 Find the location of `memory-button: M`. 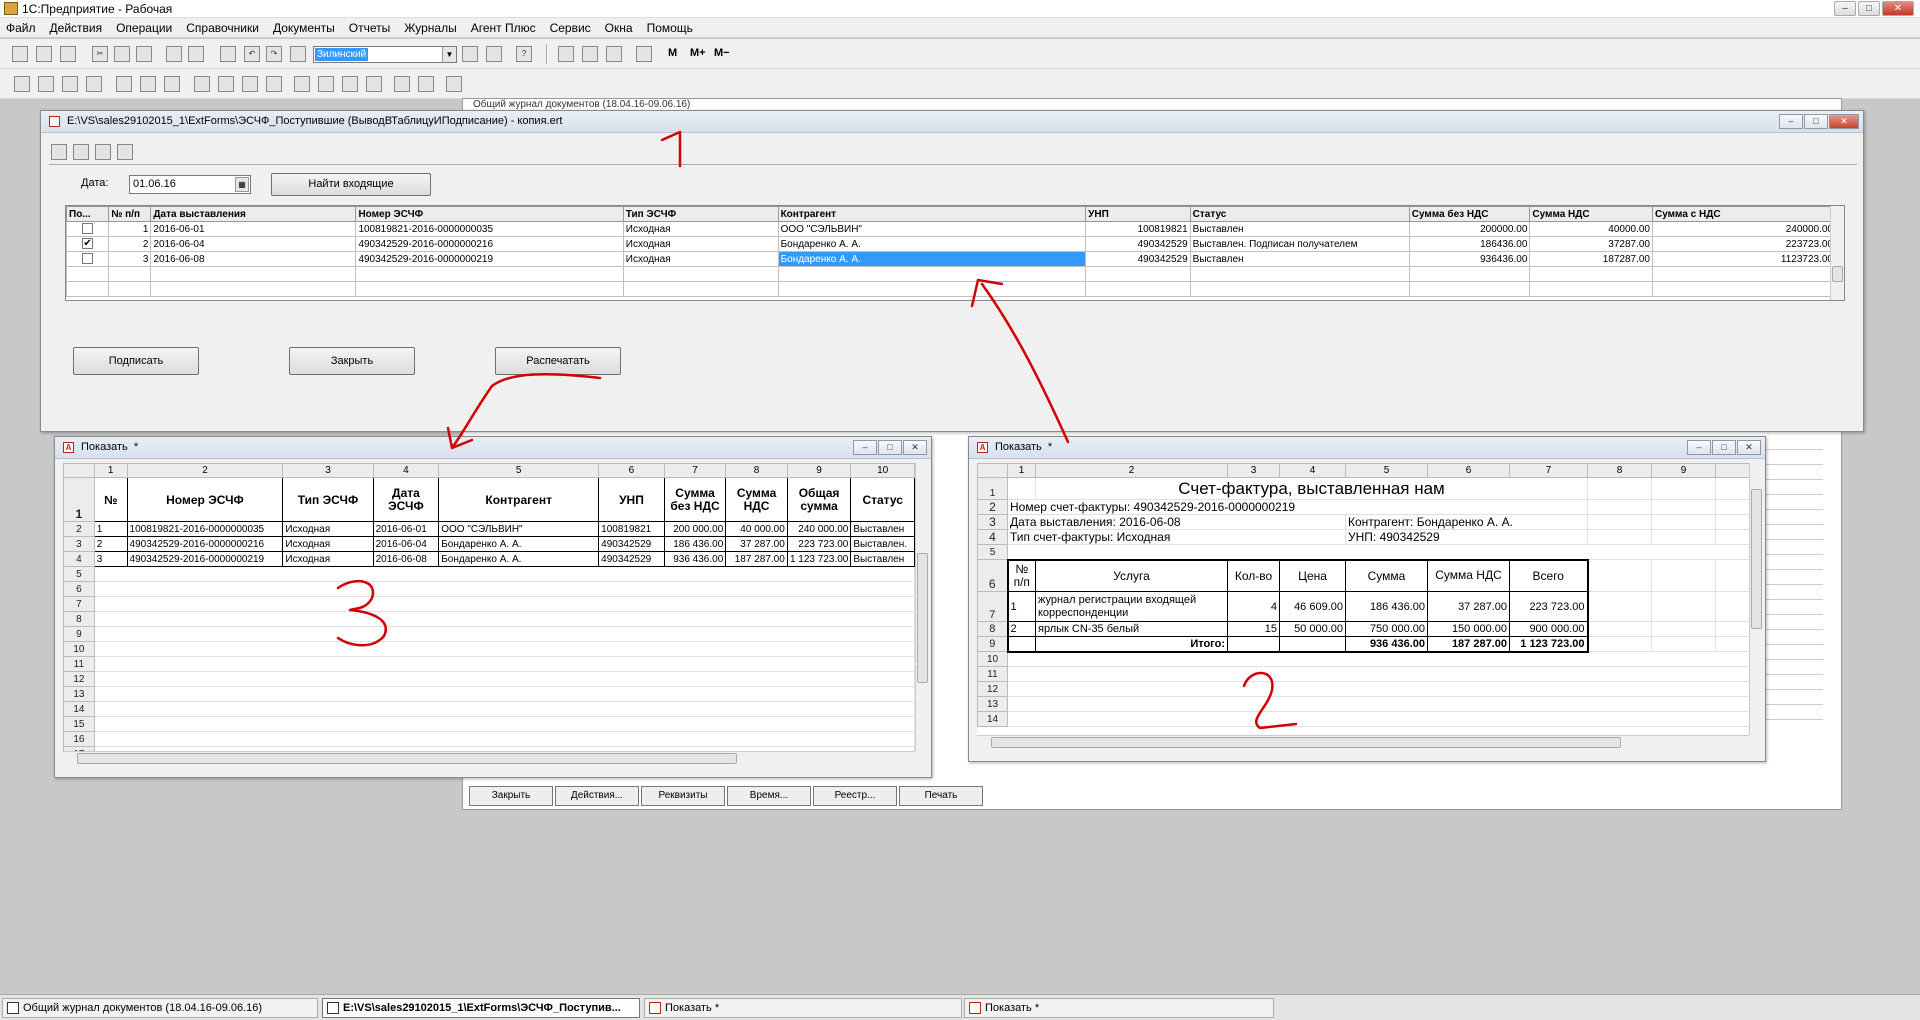

memory-button: M is located at coordinates (672, 53).